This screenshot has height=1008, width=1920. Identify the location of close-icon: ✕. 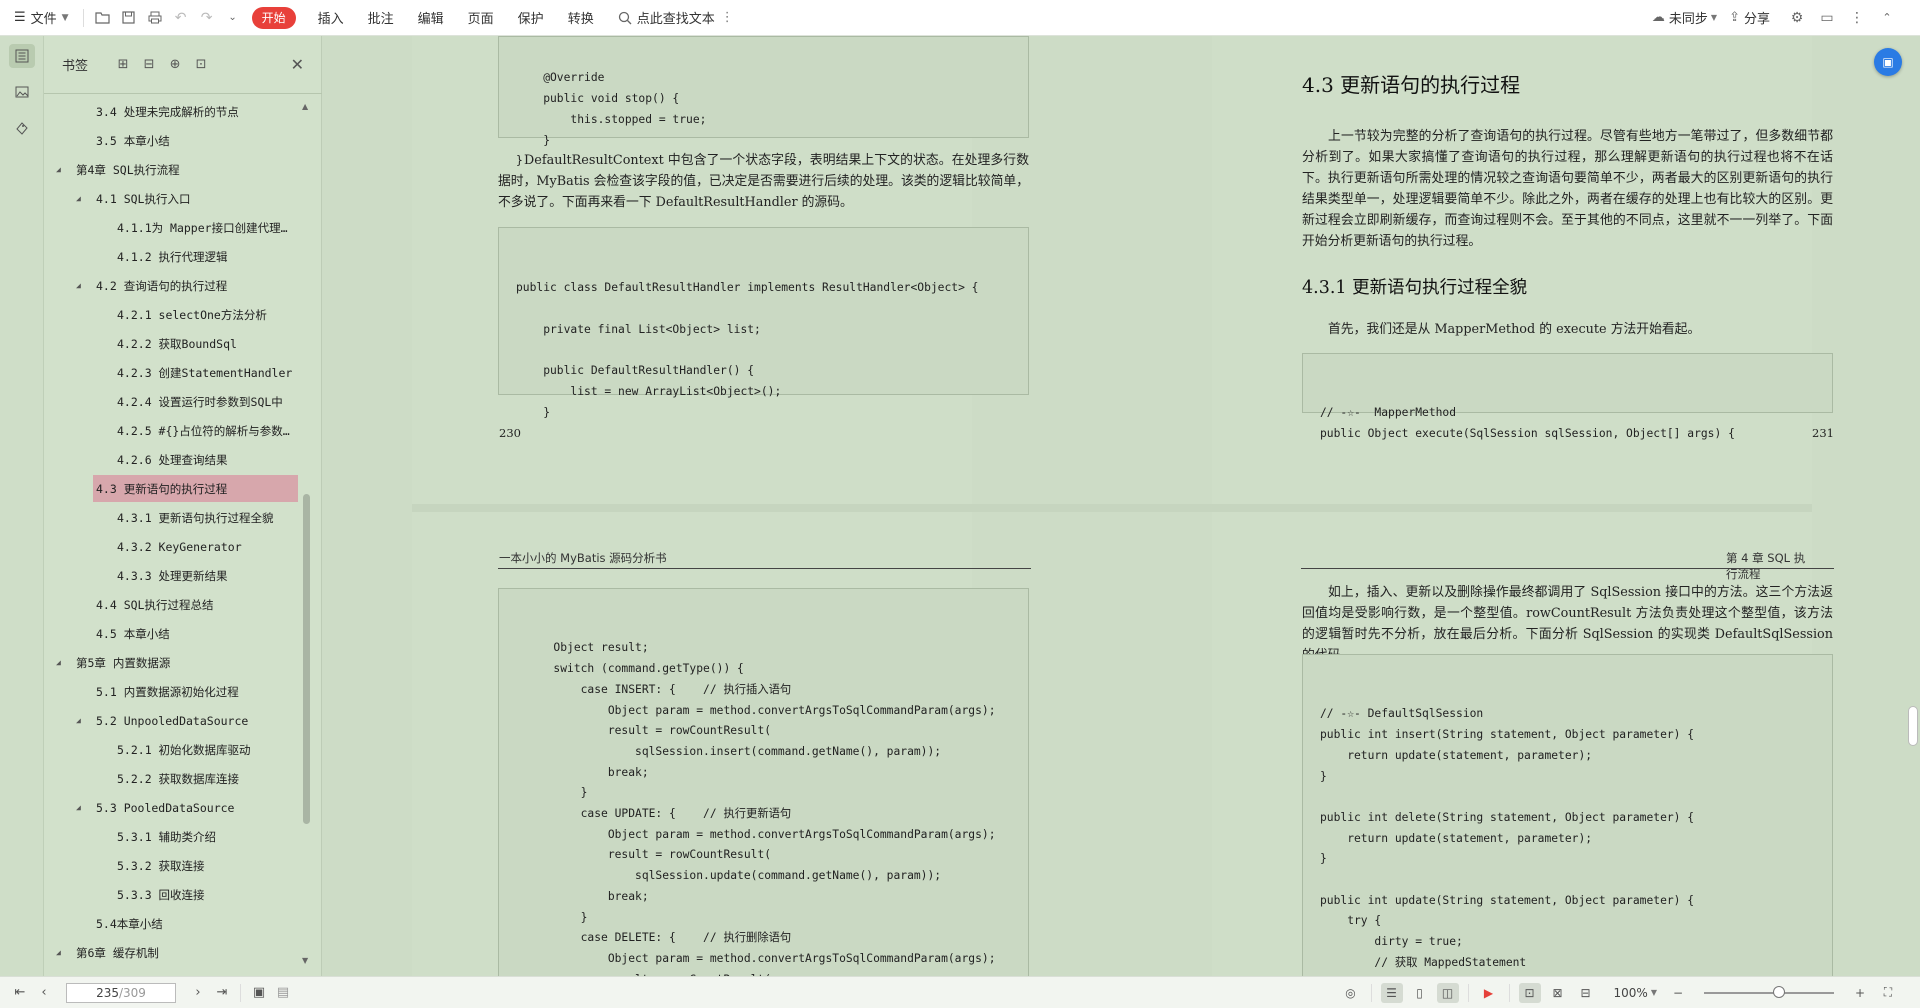
(297, 64).